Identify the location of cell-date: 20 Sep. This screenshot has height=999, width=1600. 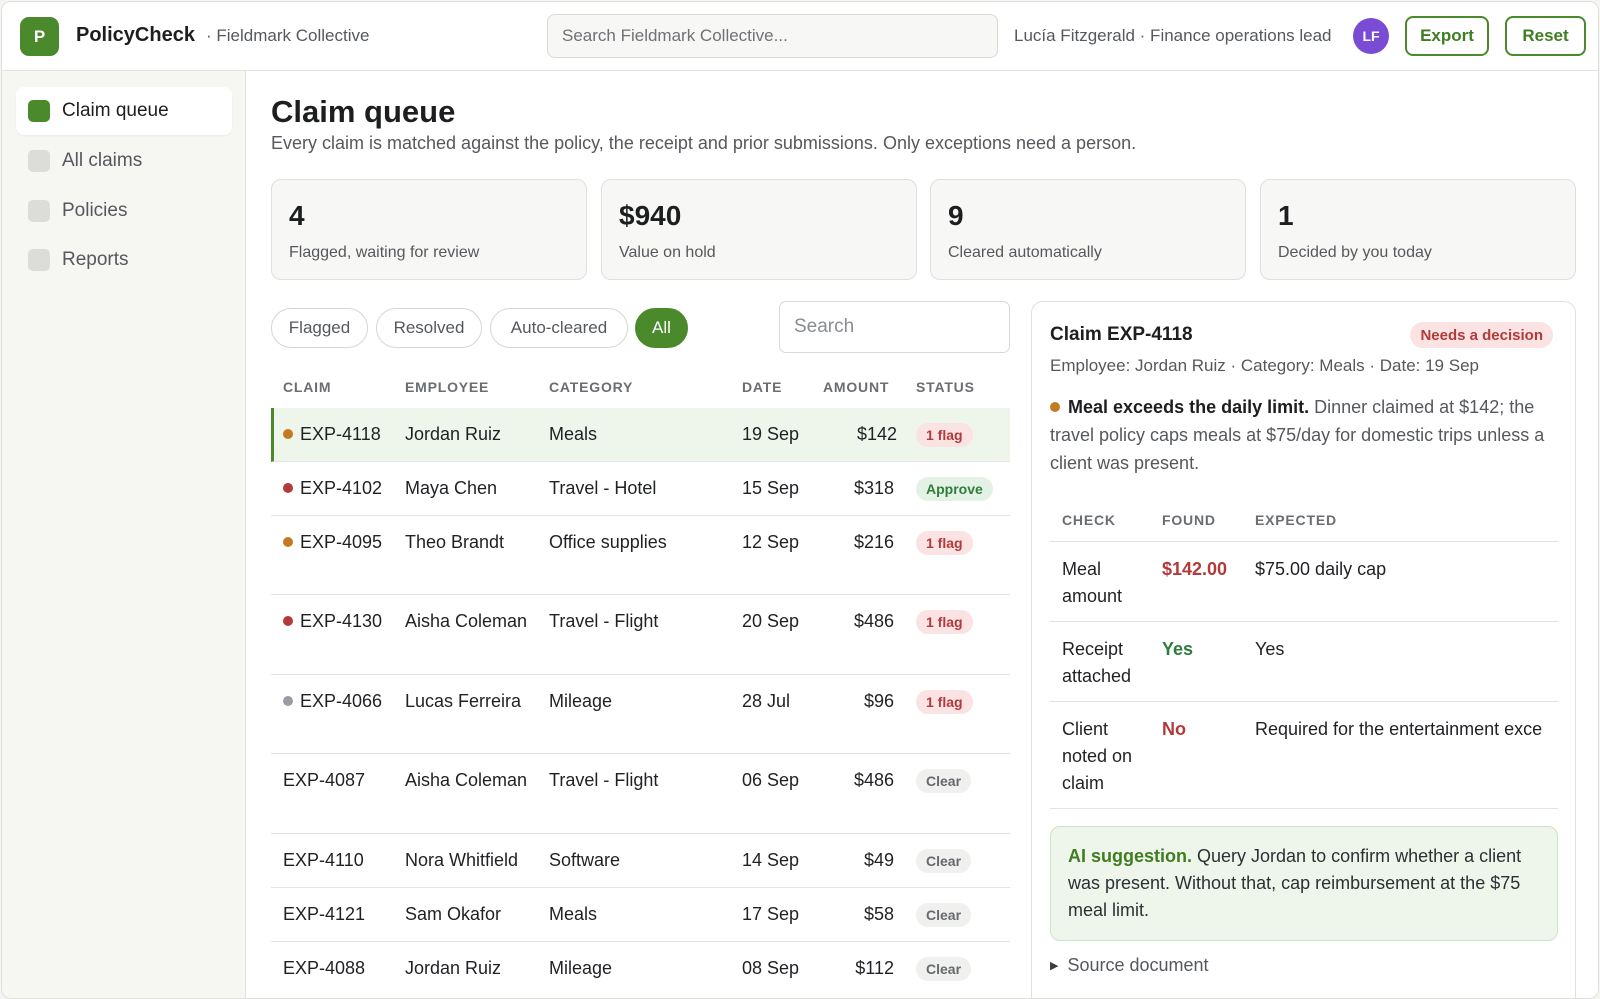
(771, 621).